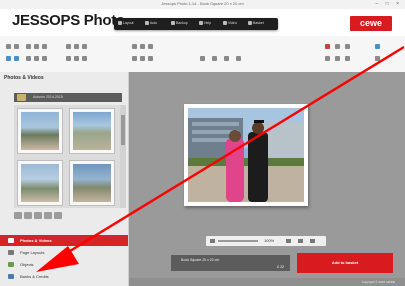 This screenshot has height=286, width=405. Describe the element at coordinates (337, 46) in the screenshot. I see `preview-icon` at that location.